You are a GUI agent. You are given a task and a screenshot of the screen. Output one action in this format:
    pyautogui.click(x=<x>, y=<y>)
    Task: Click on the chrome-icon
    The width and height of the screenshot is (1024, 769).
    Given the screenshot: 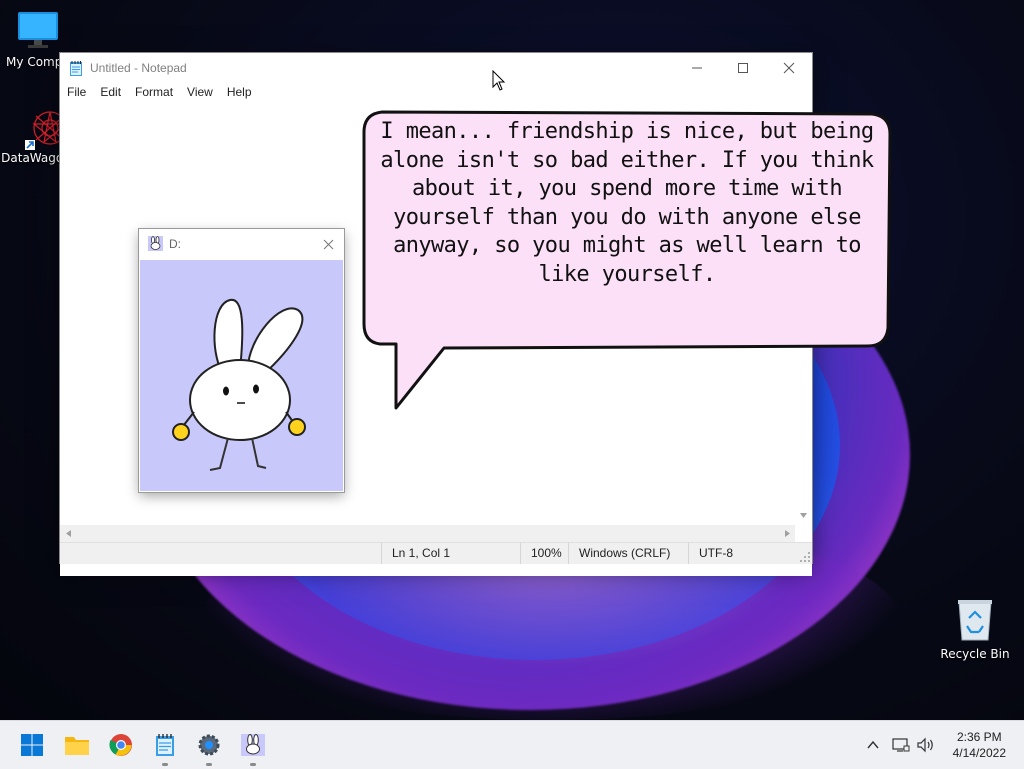 What is the action you would take?
    pyautogui.click(x=120, y=745)
    